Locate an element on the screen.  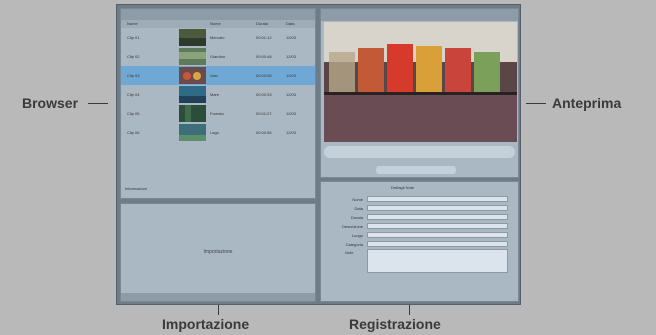
preview-toolbar is located at coordinates (419, 15).